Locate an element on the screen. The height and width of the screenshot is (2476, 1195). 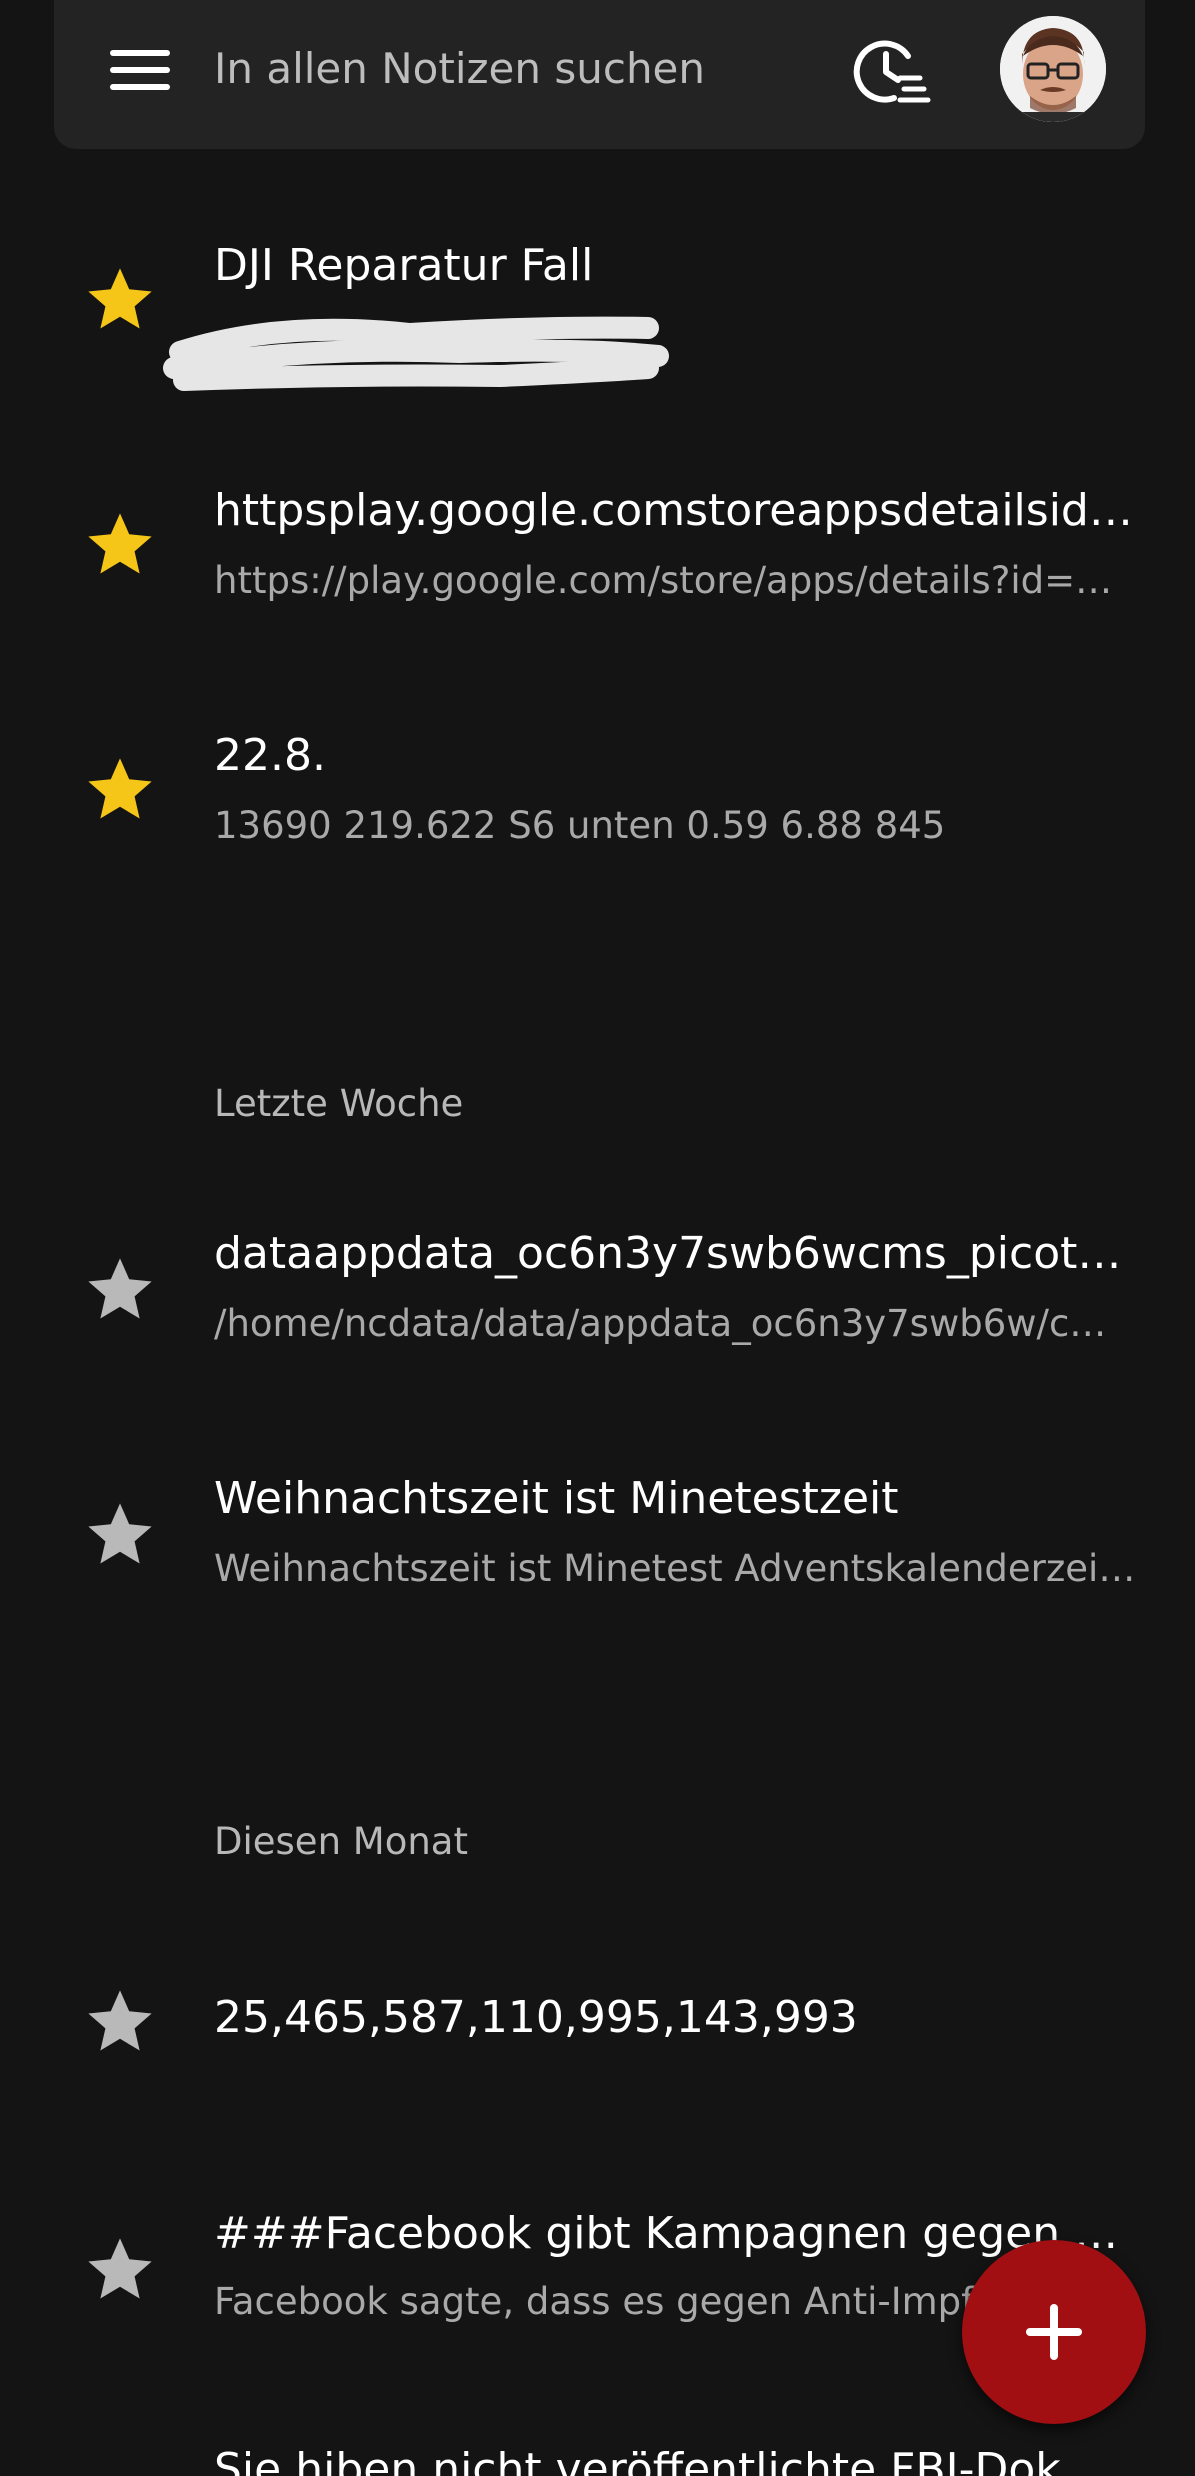
clock-list-icon is located at coordinates (892, 71).